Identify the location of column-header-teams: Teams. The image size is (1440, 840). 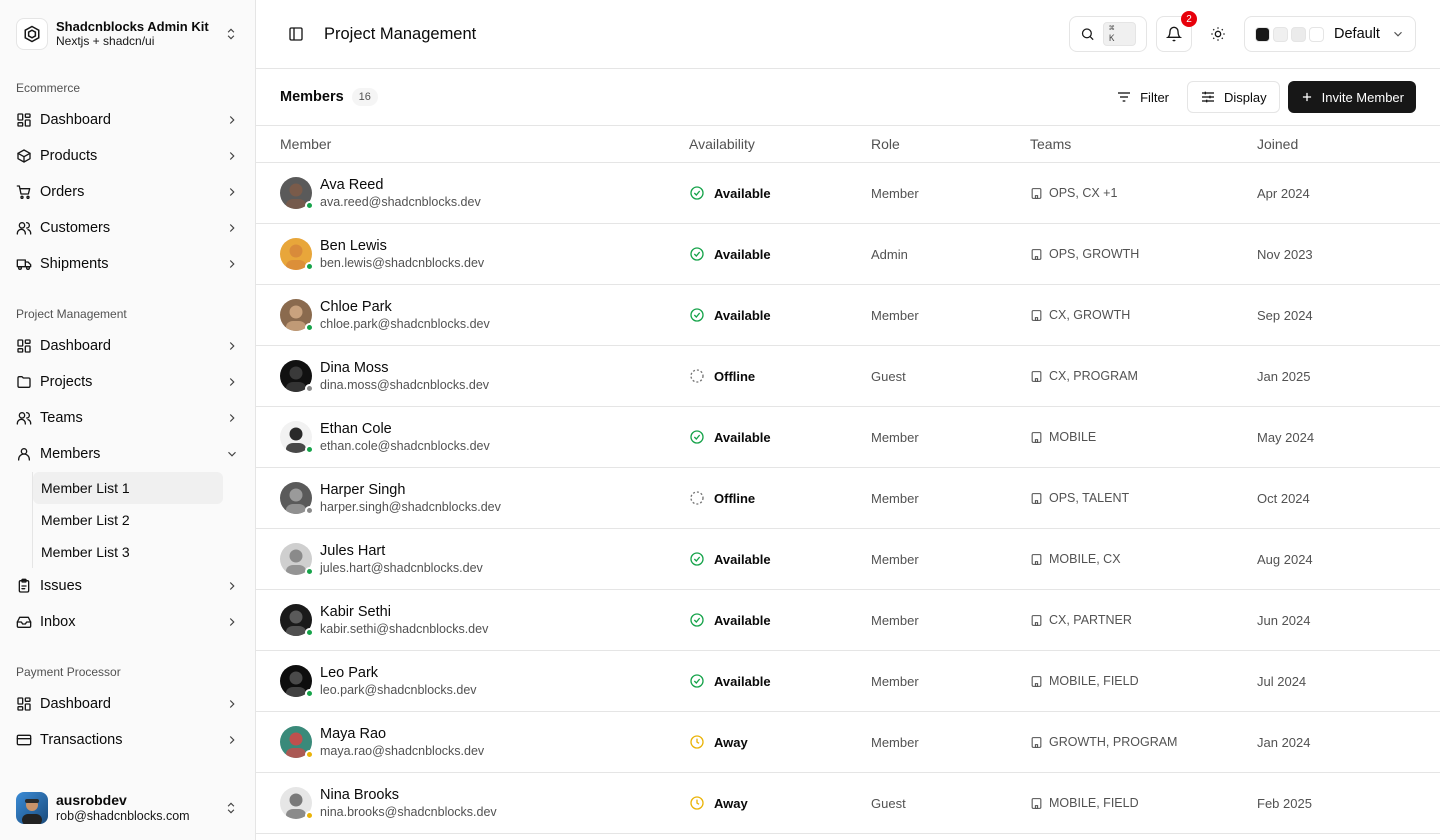
(1143, 144).